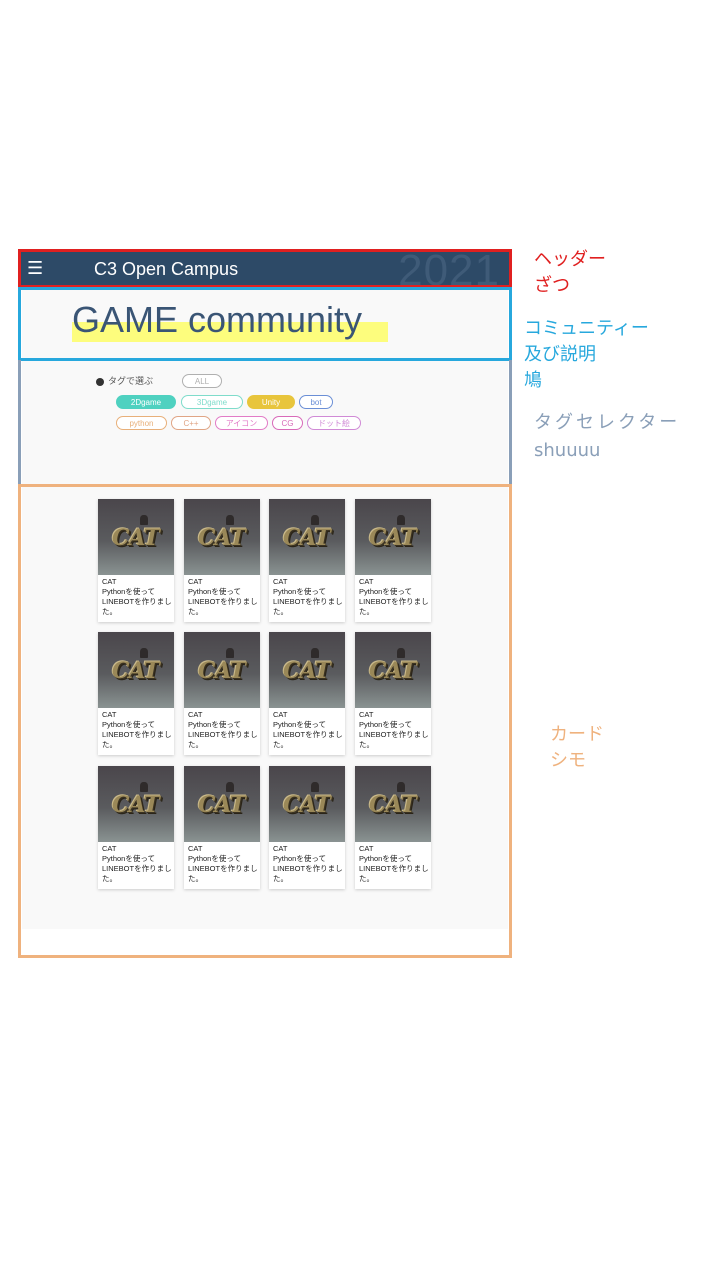  I want to click on tags-note: タグセレクター shuuuu, so click(607, 437).